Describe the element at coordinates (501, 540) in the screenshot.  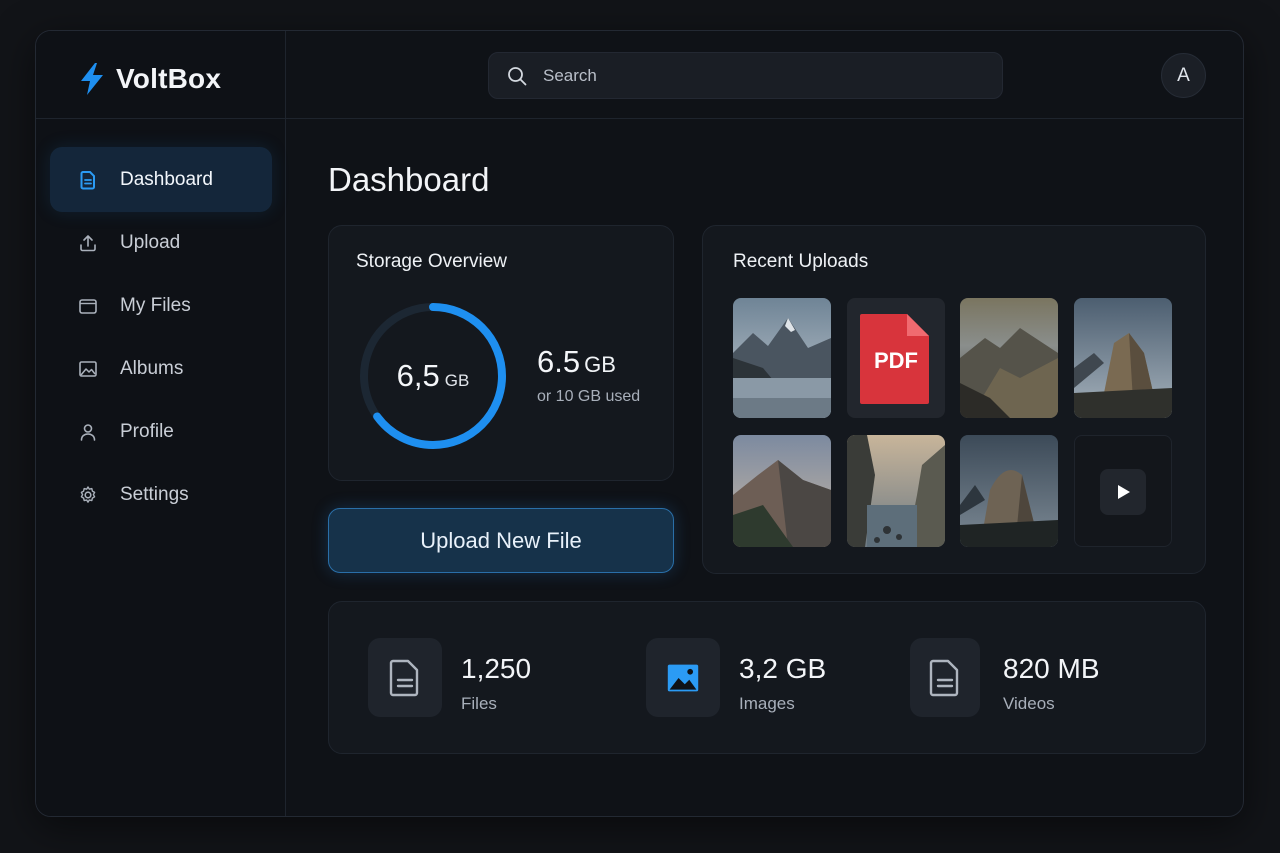
I see `upload-new-file-button: Upload New File` at that location.